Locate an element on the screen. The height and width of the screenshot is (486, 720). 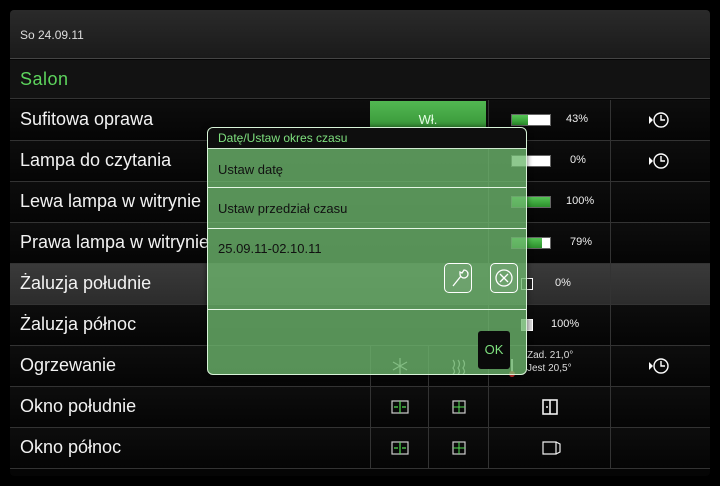
row-label: Prawa lampa w witrynie is located at coordinates (115, 242).